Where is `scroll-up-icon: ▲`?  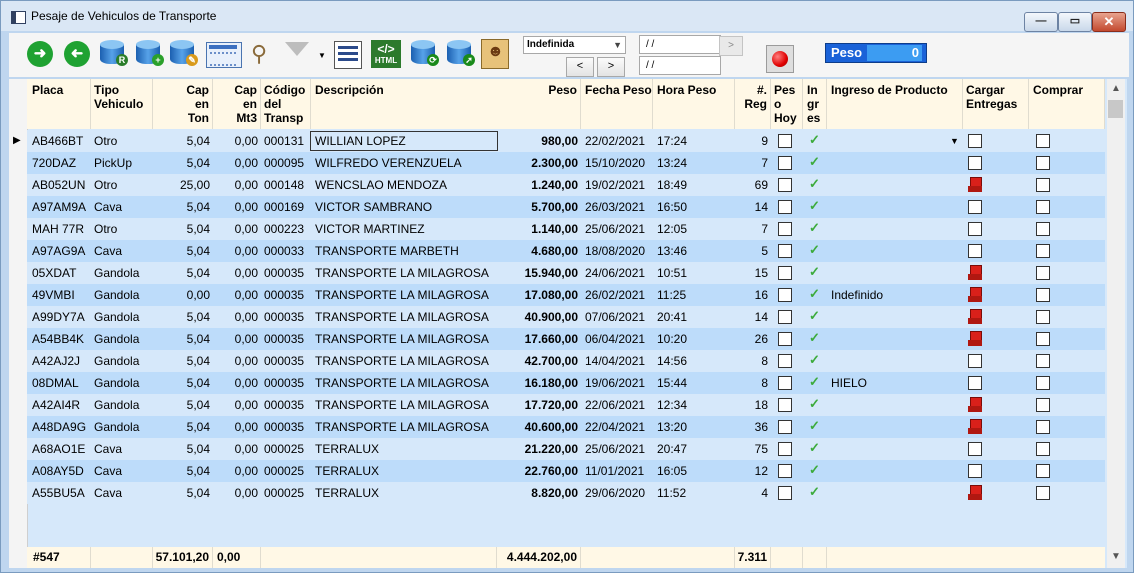 scroll-up-icon: ▲ is located at coordinates (1116, 88).